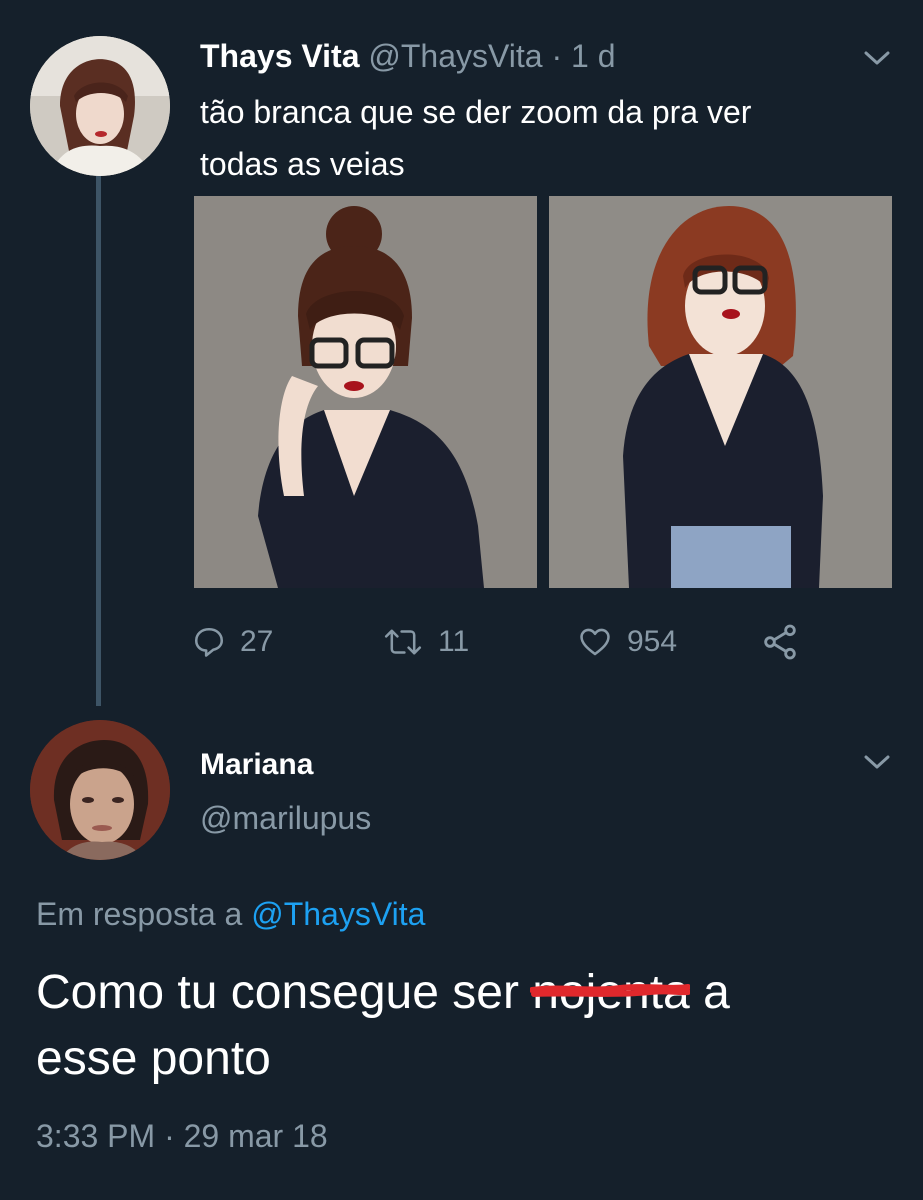  I want to click on author-name: Thays Vita, so click(279, 56).